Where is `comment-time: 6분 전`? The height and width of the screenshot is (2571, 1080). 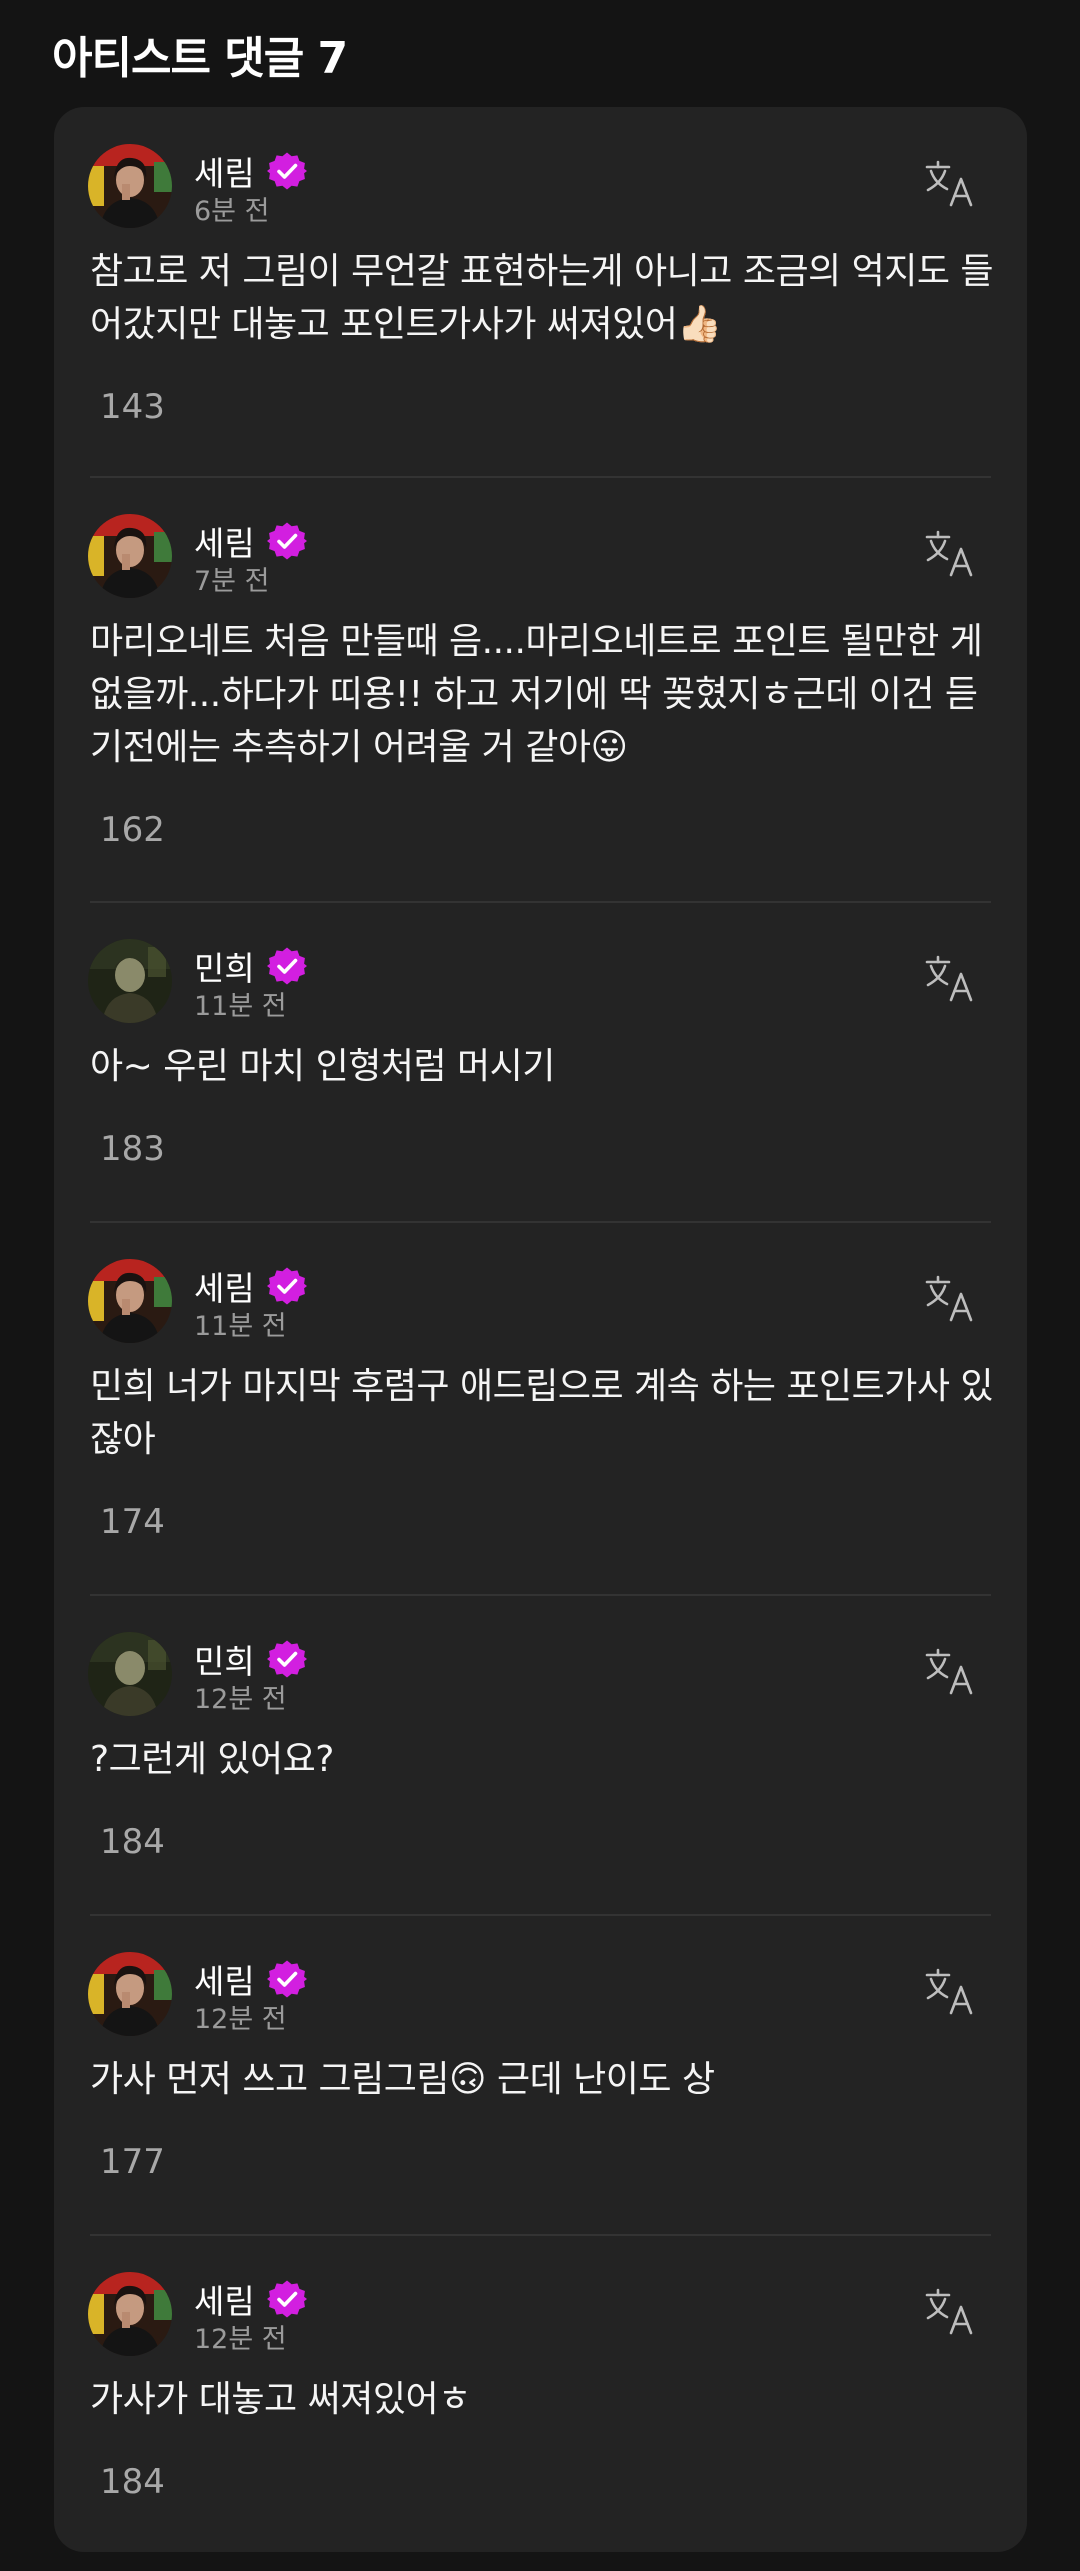
comment-time: 6분 전 is located at coordinates (232, 211).